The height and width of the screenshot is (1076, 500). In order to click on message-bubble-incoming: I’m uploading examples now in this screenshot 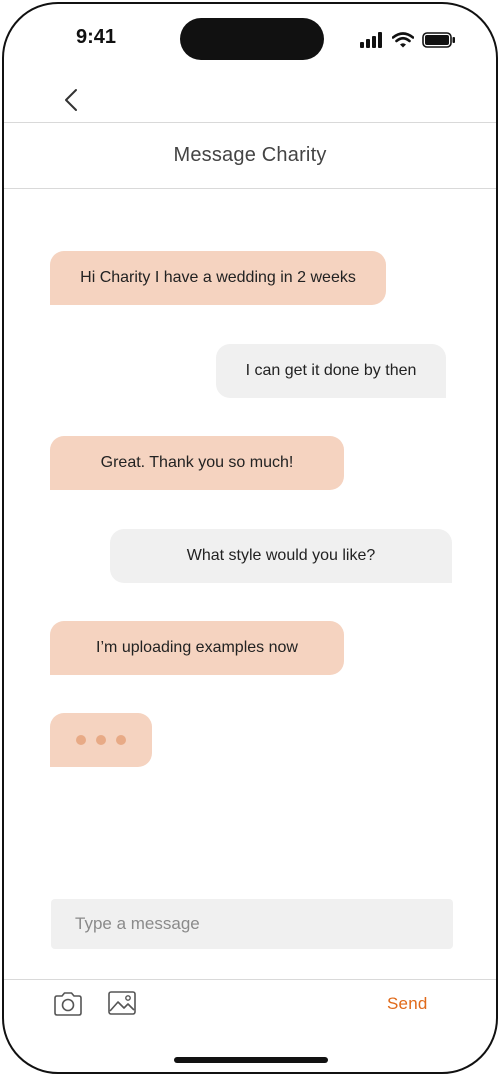, I will do `click(197, 648)`.